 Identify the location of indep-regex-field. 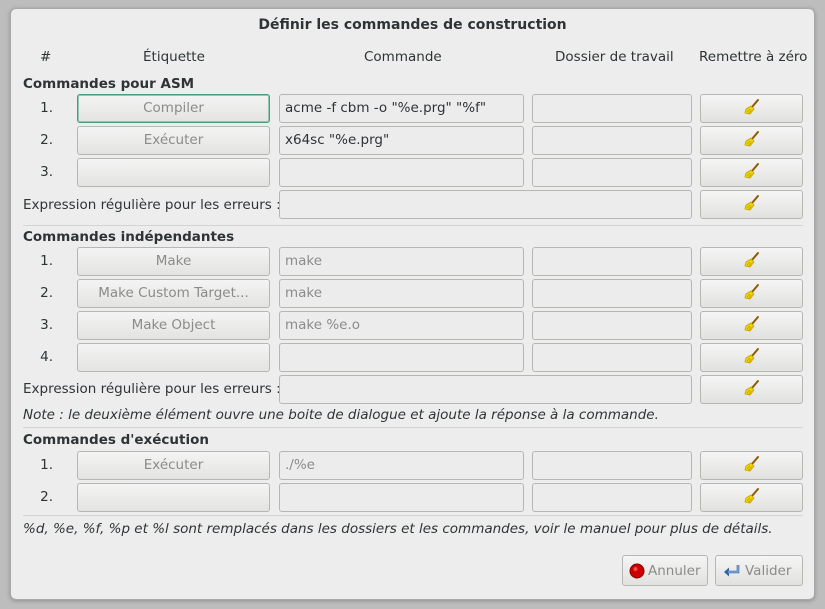
(485, 389).